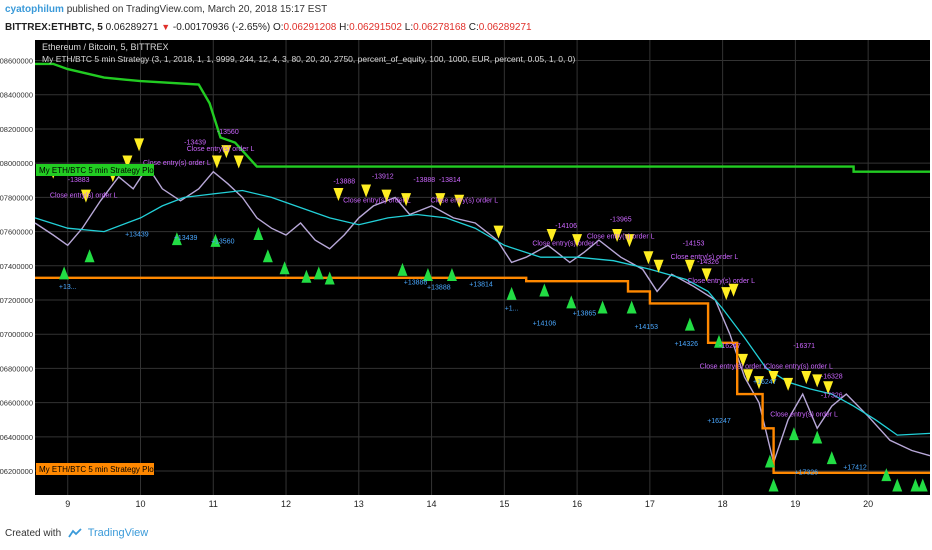 The image size is (932, 550). I want to click on x-tick-label: 16, so click(577, 504).